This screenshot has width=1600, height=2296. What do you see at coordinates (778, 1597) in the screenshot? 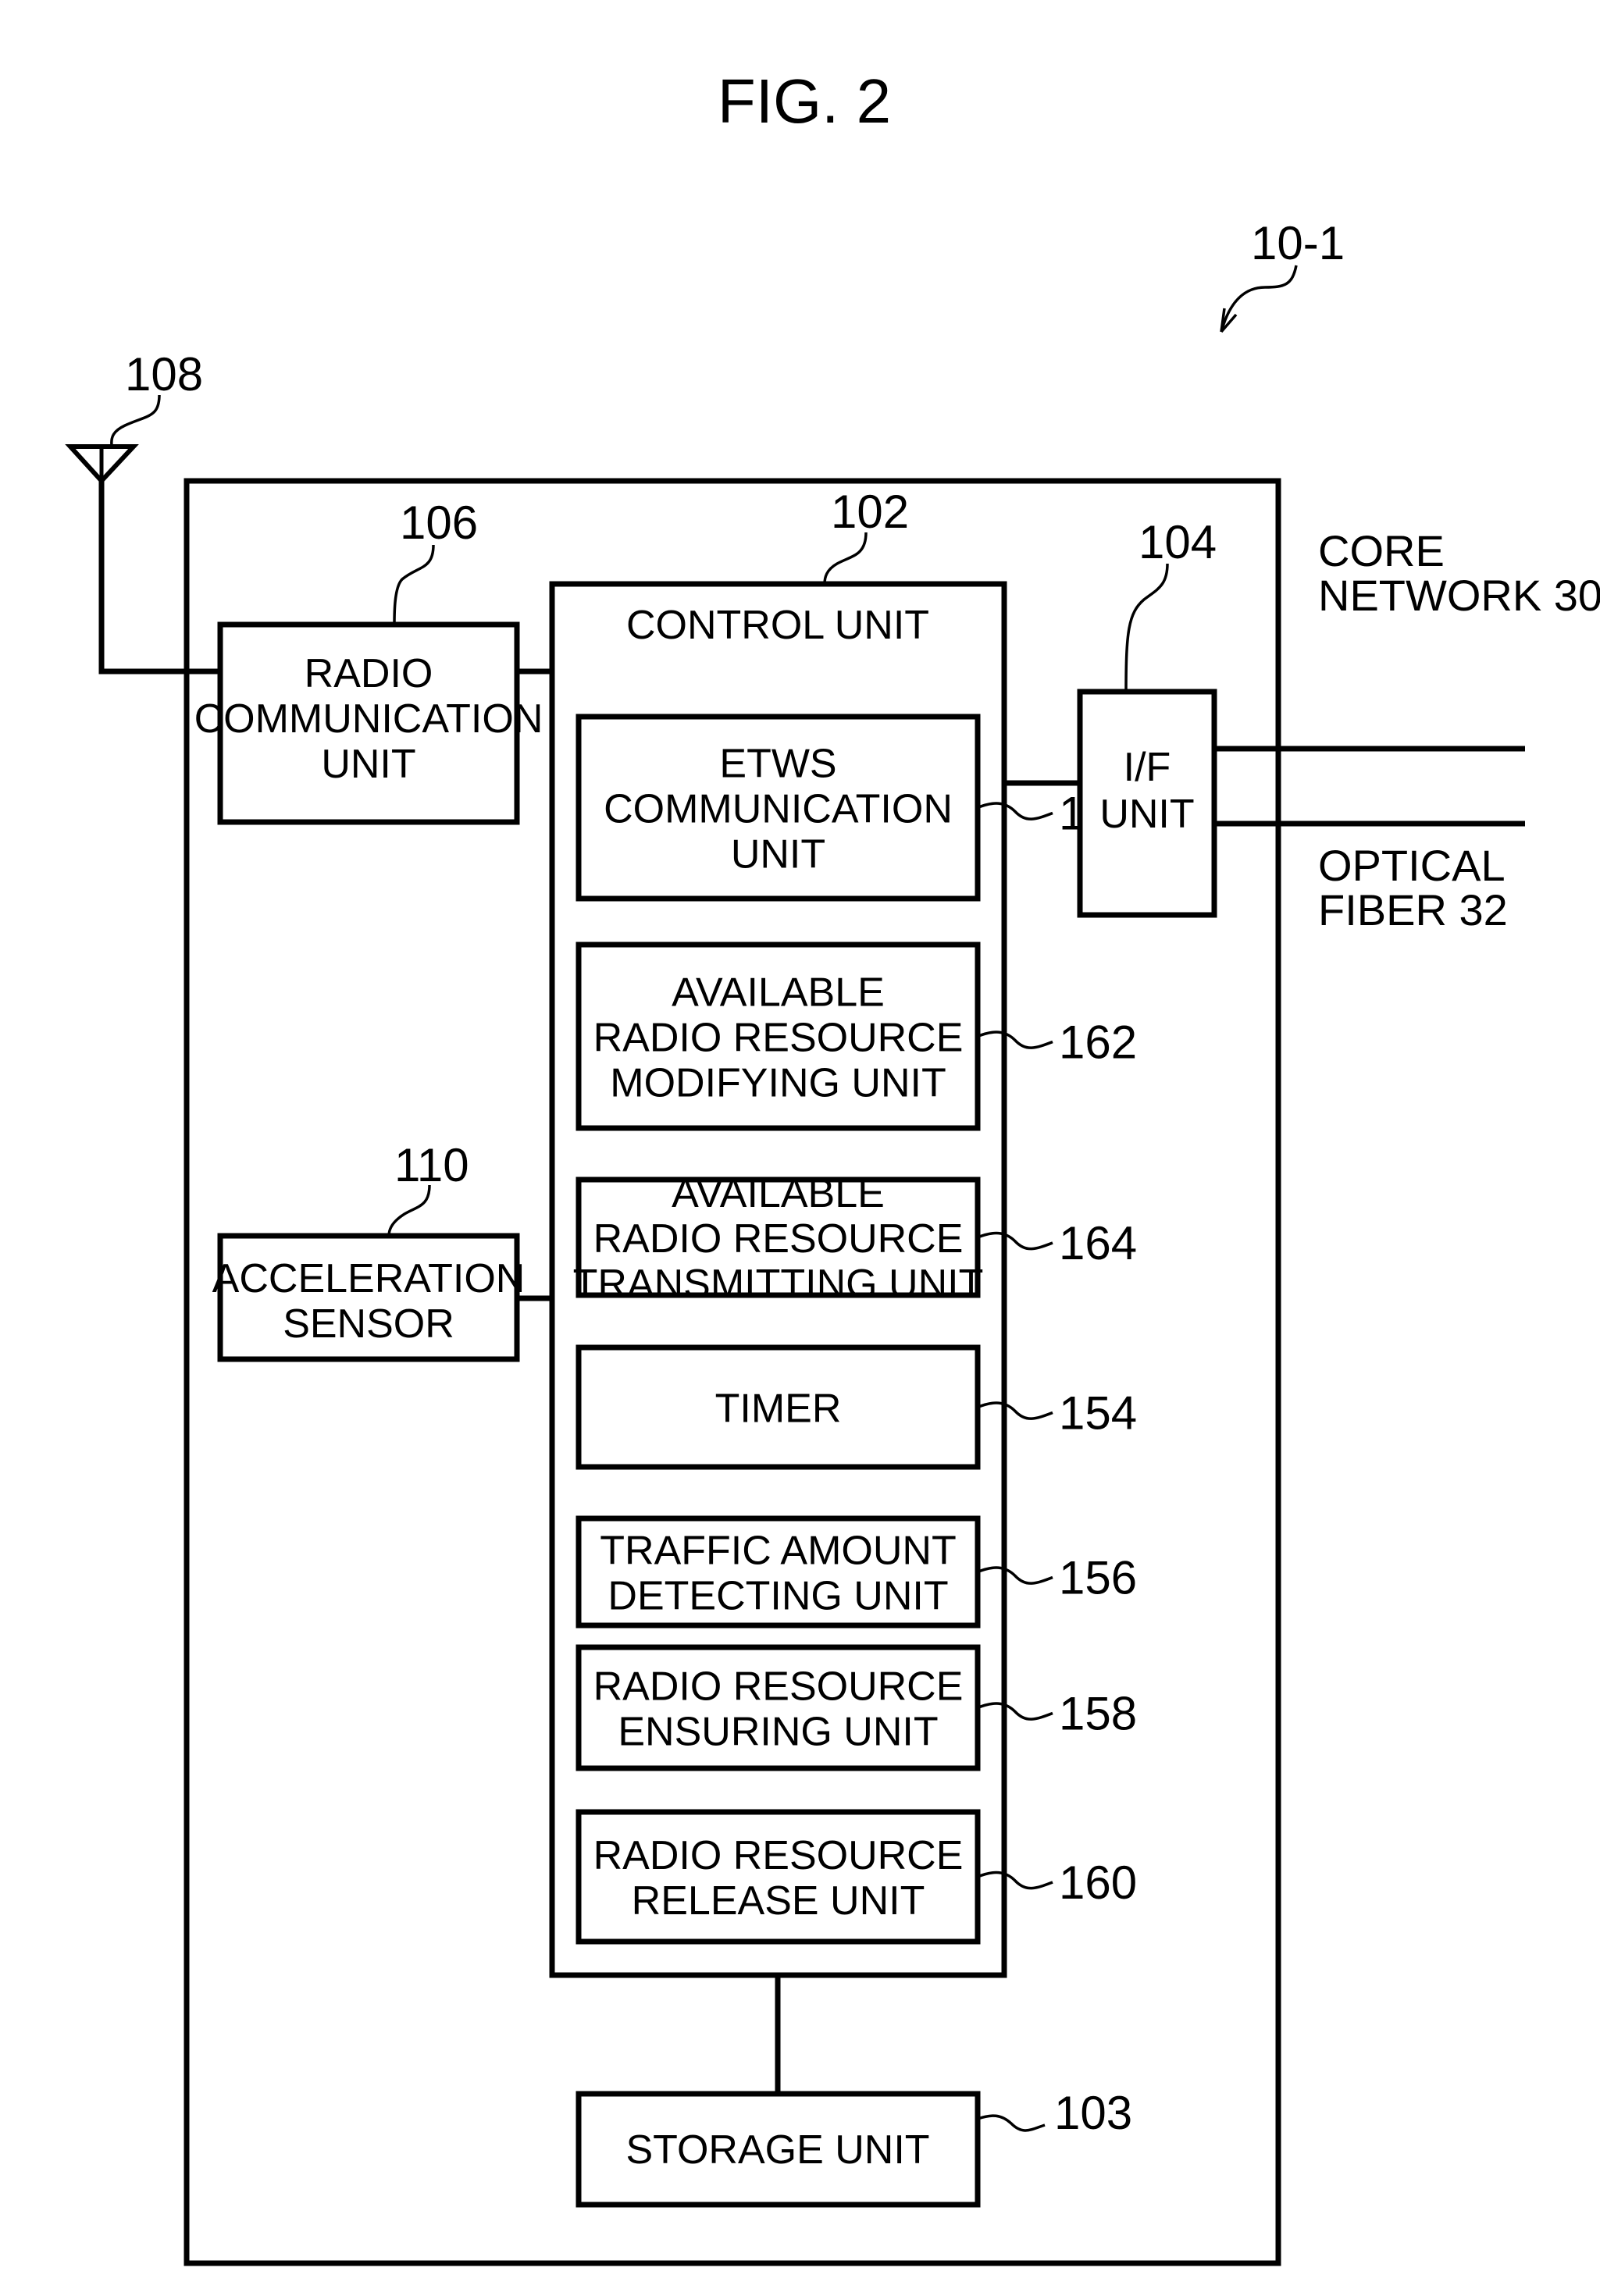
I see `sub-unit-label-line: DETECTING UNIT` at bounding box center [778, 1597].